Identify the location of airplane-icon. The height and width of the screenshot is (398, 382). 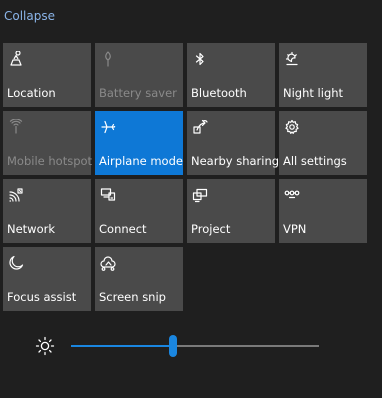
(108, 127).